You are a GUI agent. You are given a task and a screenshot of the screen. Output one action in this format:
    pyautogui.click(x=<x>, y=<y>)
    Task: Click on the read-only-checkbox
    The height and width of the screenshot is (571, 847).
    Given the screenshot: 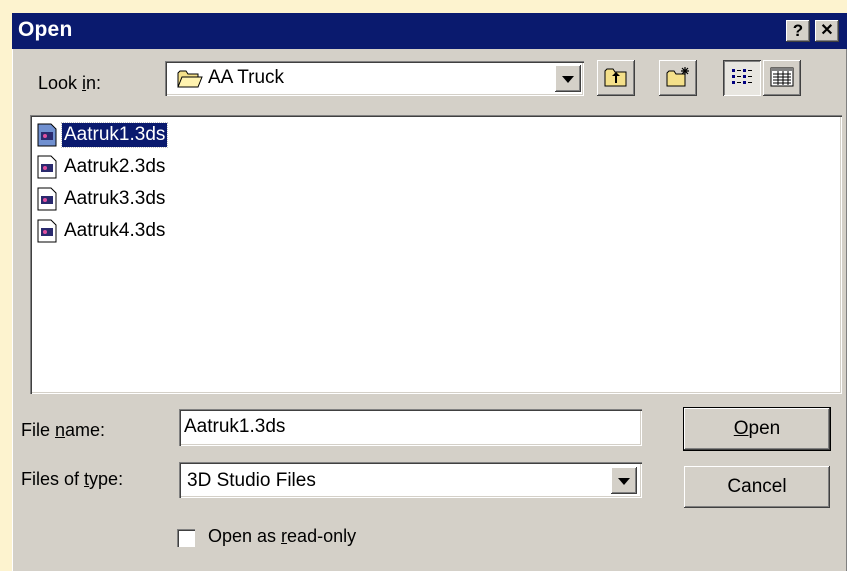 What is the action you would take?
    pyautogui.click(x=186, y=538)
    